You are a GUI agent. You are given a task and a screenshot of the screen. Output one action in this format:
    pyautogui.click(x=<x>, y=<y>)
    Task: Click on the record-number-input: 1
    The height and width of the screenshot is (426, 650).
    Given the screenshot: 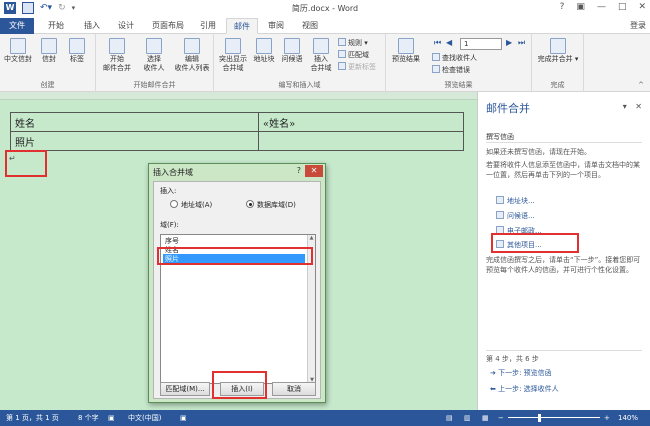 What is the action you would take?
    pyautogui.click(x=481, y=44)
    